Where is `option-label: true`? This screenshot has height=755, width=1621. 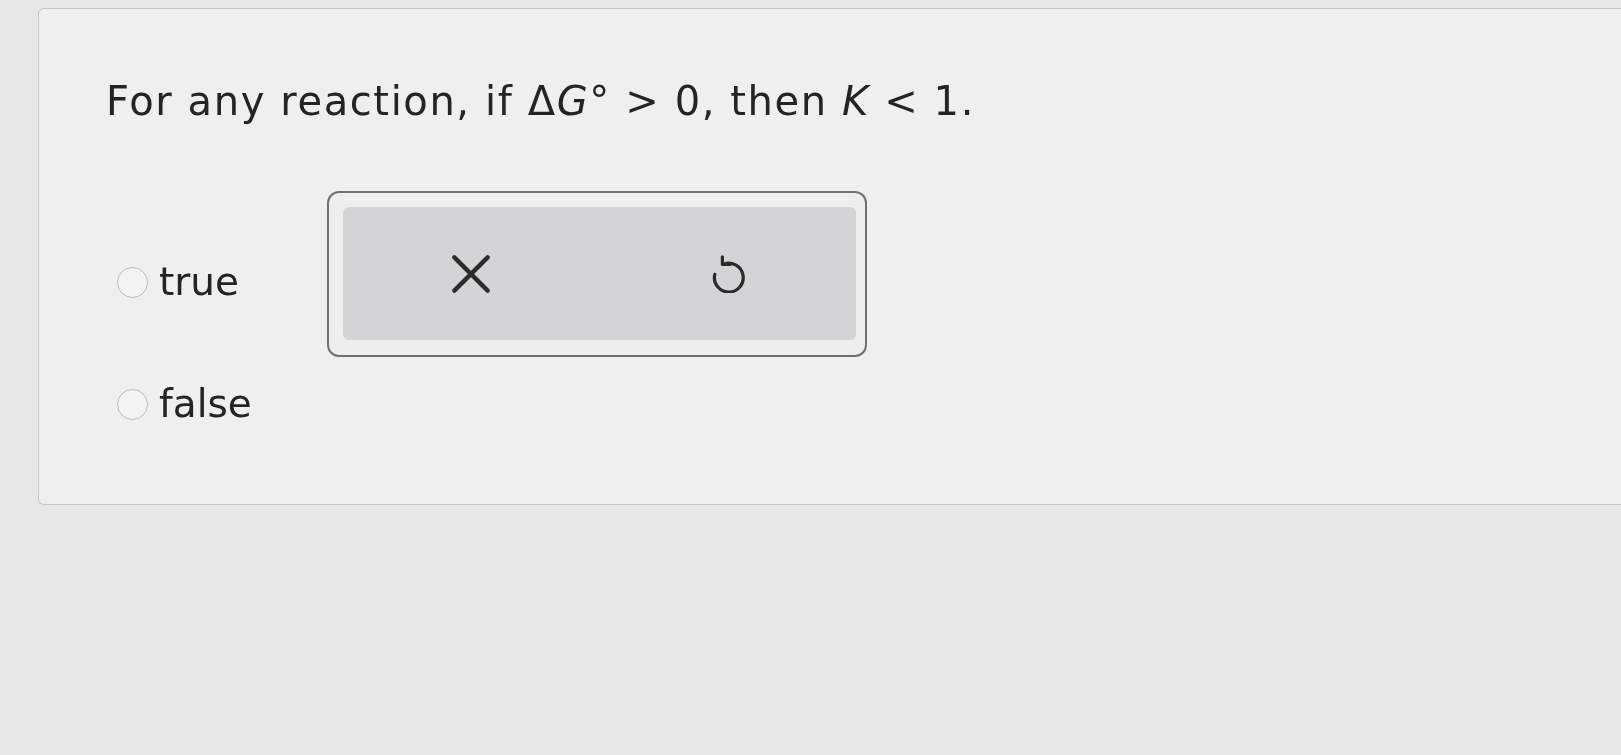 option-label: true is located at coordinates (199, 282).